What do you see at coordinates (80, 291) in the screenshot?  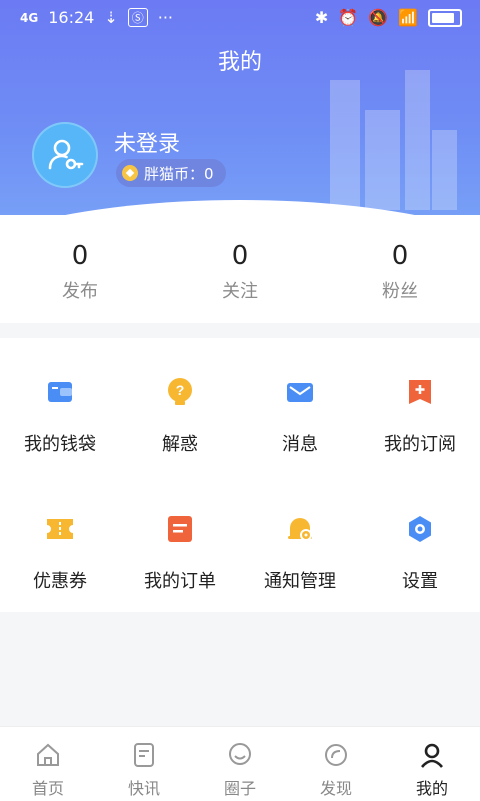 I see `stat-label: 发布` at bounding box center [80, 291].